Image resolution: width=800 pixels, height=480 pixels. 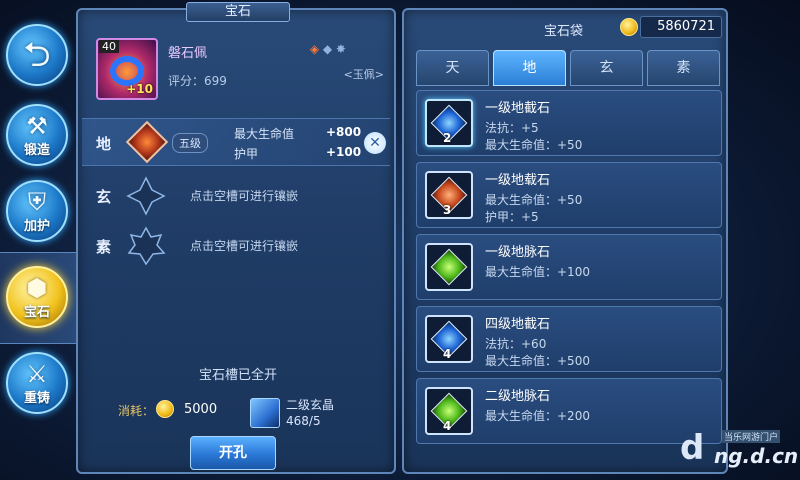 What do you see at coordinates (37, 201) in the screenshot?
I see `guard-icon: ⛨` at bounding box center [37, 201].